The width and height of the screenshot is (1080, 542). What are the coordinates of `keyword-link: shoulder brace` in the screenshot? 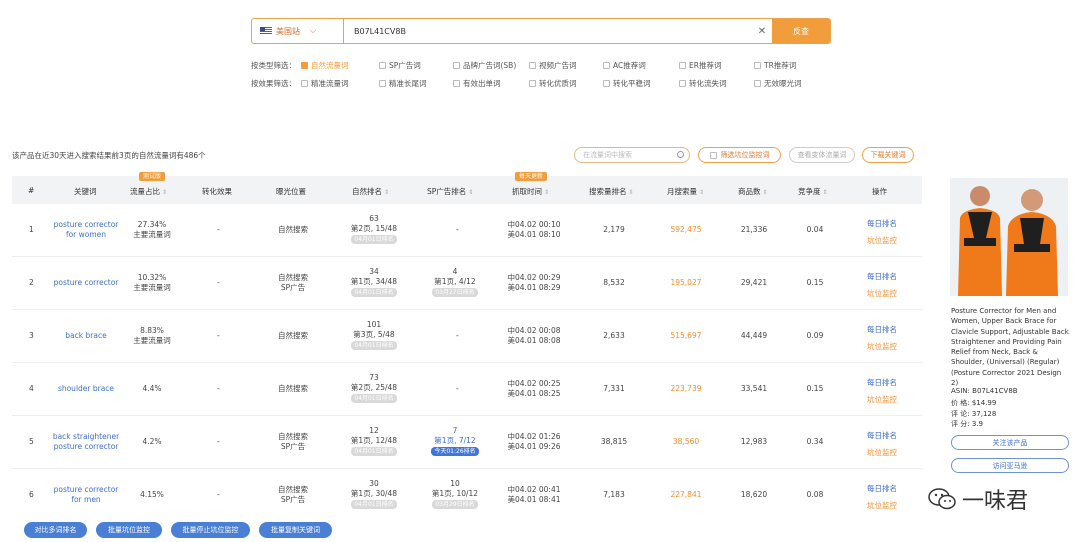 It's located at (86, 389).